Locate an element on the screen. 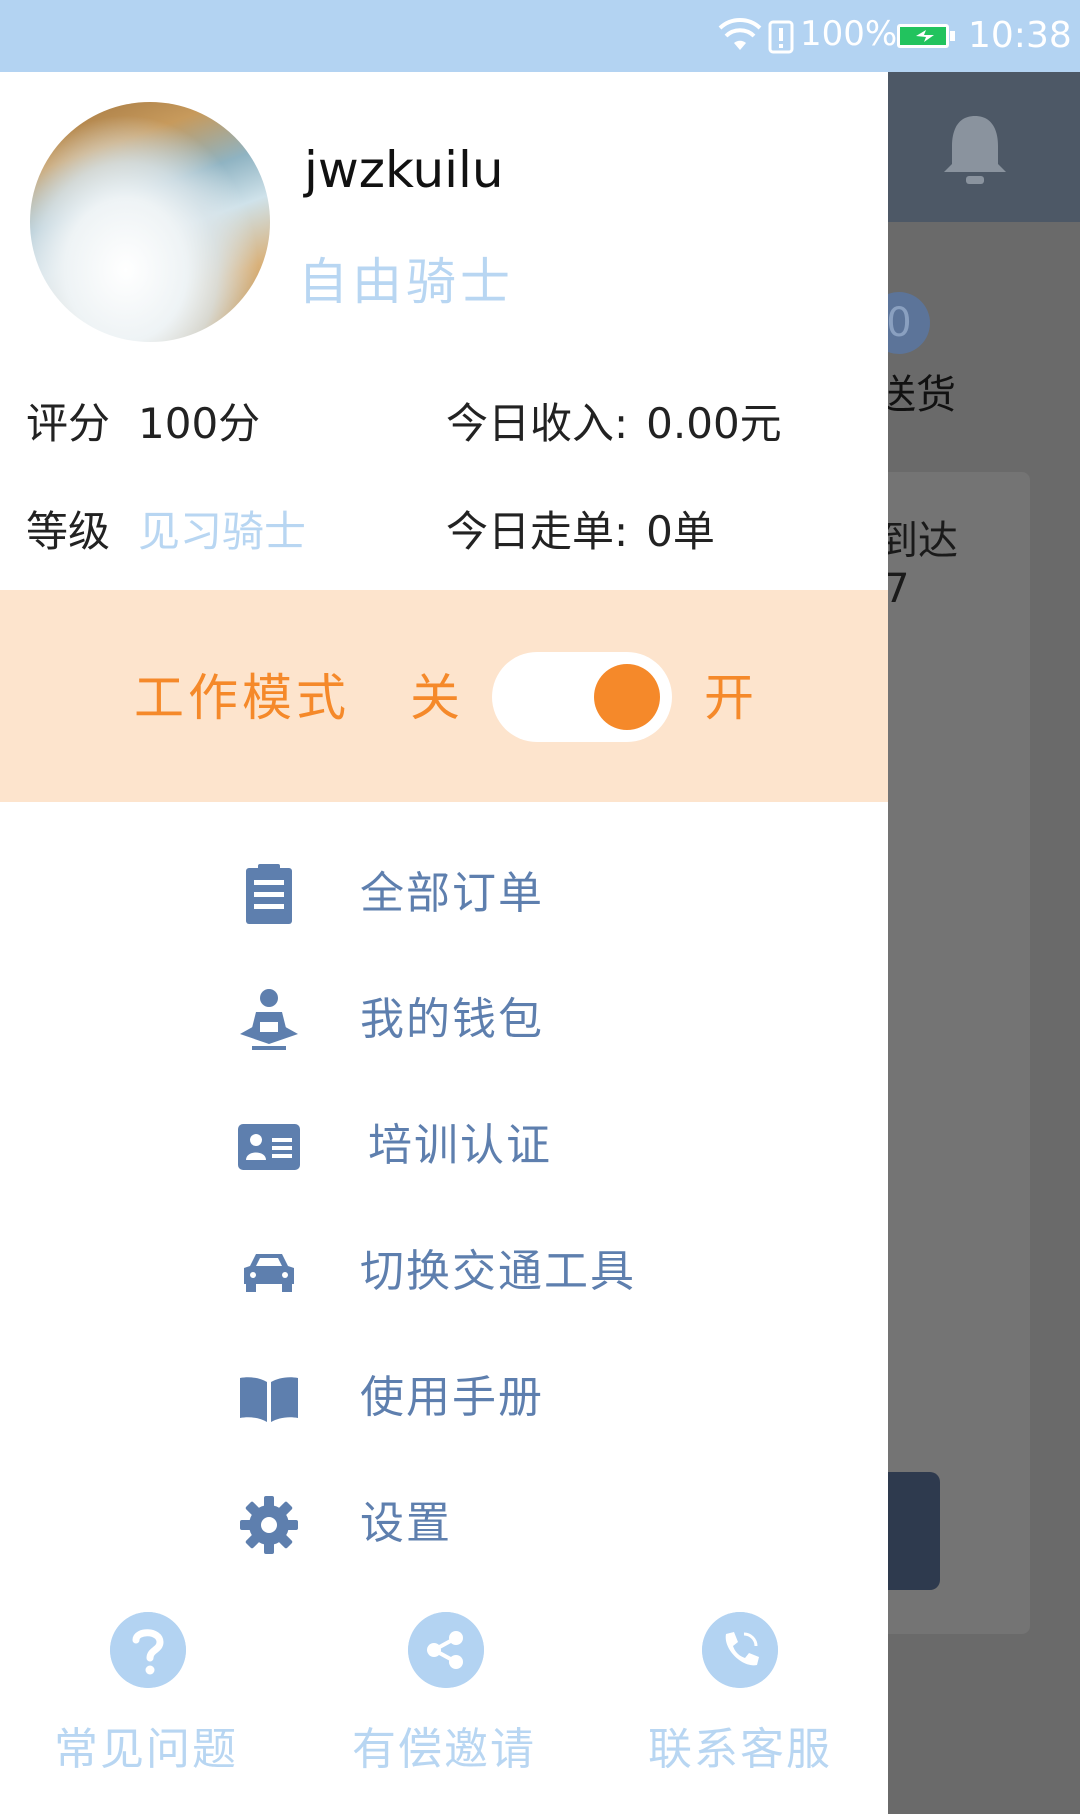 This screenshot has width=1080, height=1814. orders-stat: 今日走单: 0单 is located at coordinates (580, 532).